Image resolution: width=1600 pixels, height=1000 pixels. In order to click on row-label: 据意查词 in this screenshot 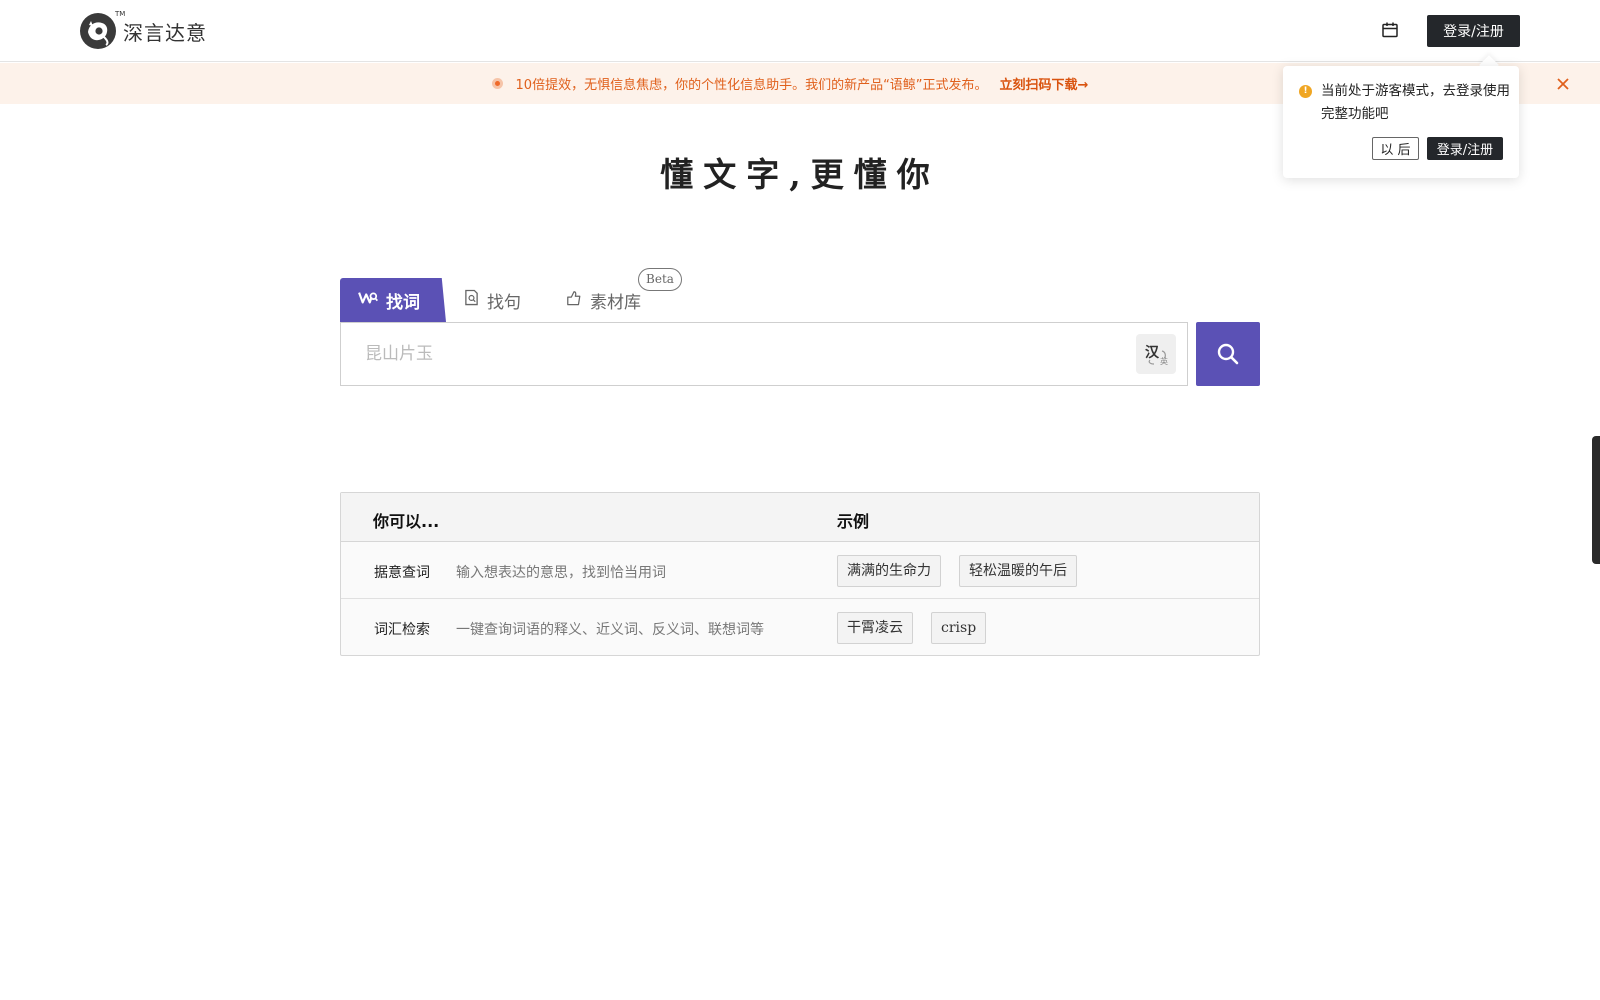, I will do `click(402, 573)`.